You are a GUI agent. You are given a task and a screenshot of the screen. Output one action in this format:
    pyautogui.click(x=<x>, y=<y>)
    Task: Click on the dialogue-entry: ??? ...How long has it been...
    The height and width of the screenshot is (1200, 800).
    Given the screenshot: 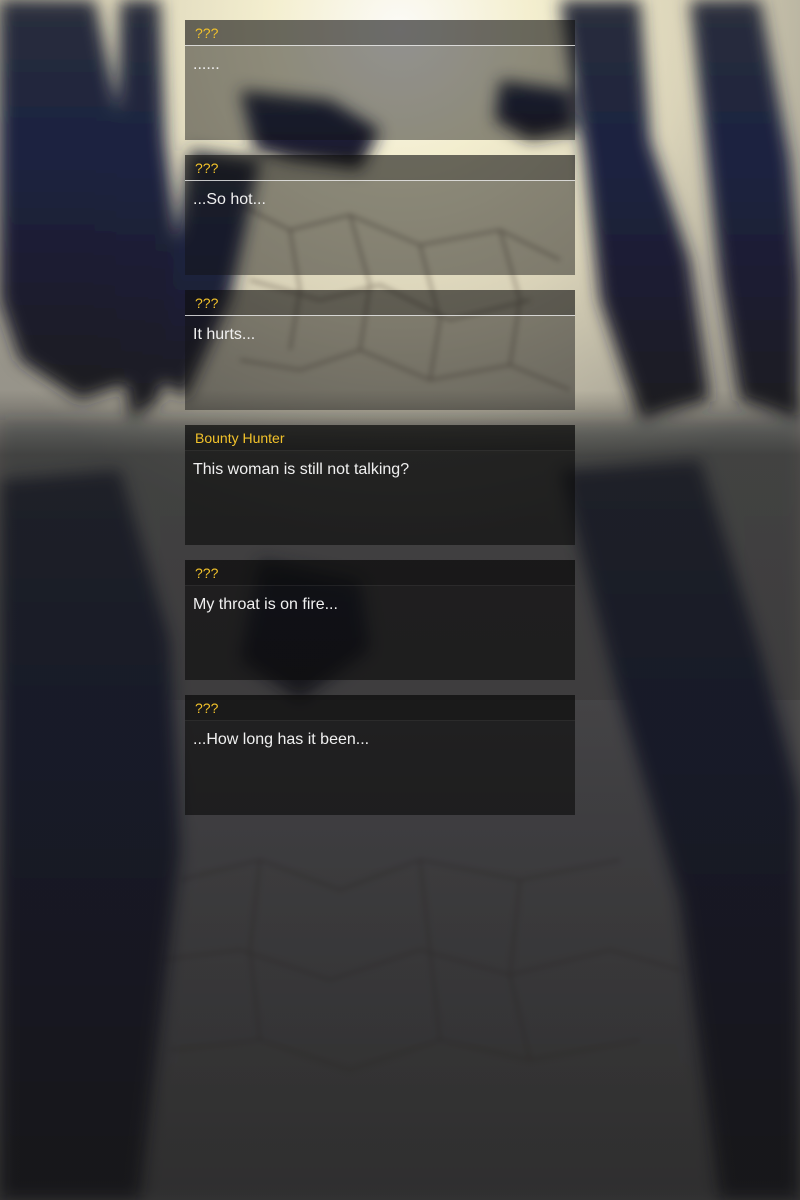 What is the action you would take?
    pyautogui.click(x=380, y=755)
    